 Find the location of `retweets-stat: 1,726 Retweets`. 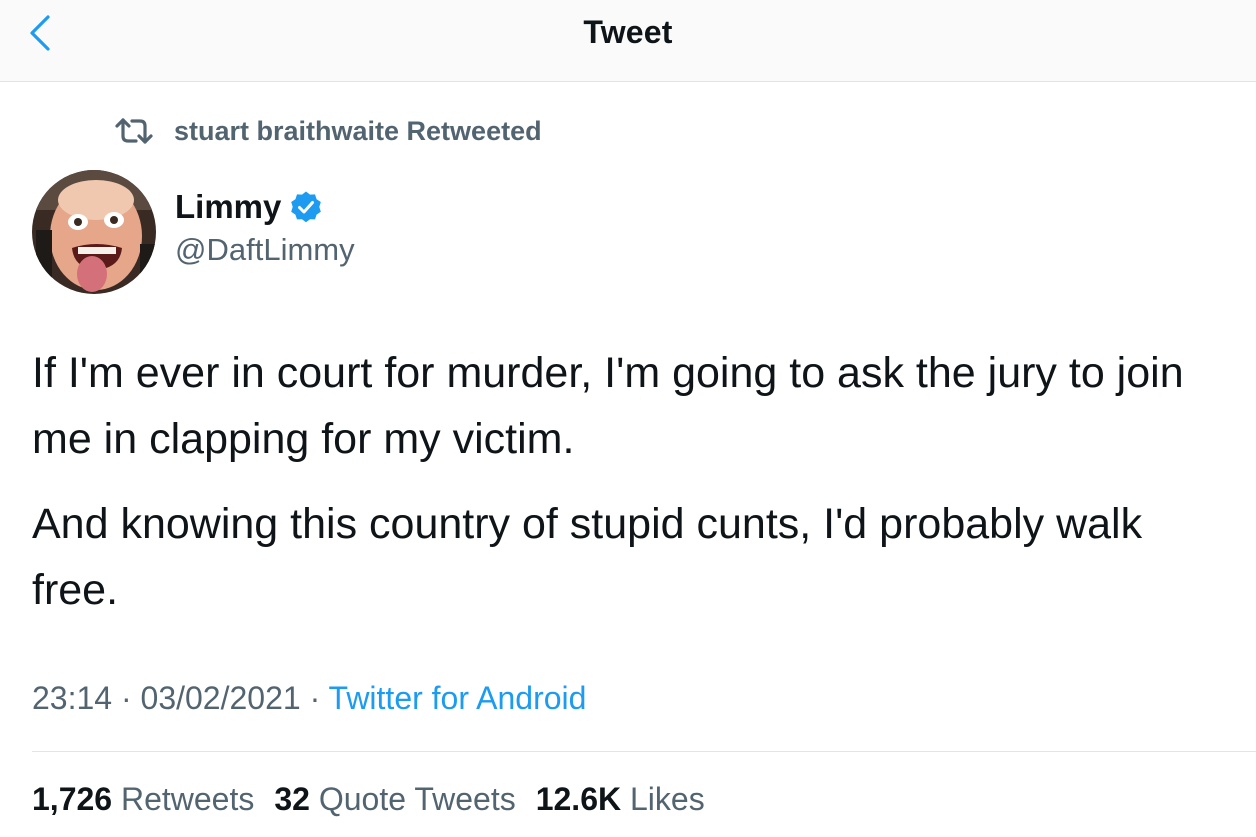

retweets-stat: 1,726 Retweets is located at coordinates (143, 799).